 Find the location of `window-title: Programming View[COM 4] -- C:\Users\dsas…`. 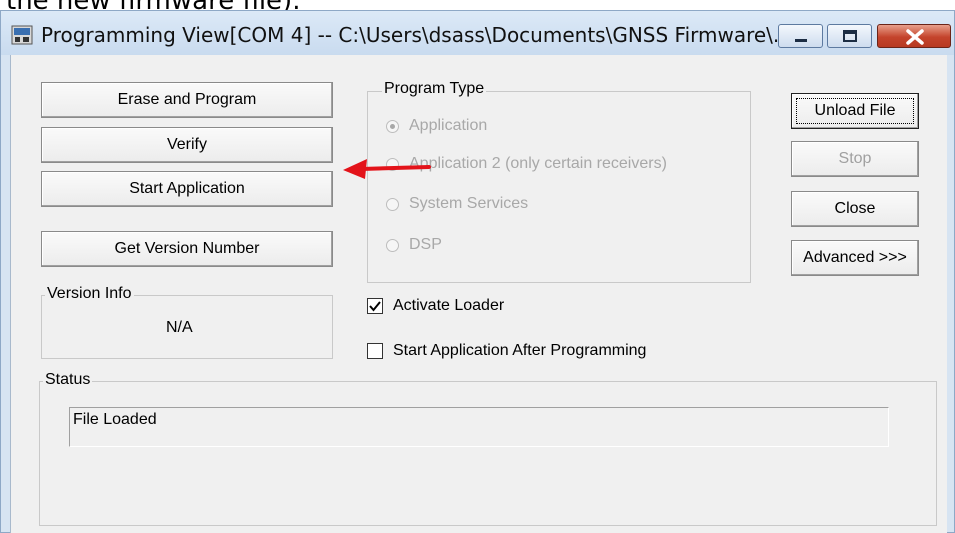

window-title: Programming View[COM 4] -- C:\Users\dsas… is located at coordinates (416, 35).